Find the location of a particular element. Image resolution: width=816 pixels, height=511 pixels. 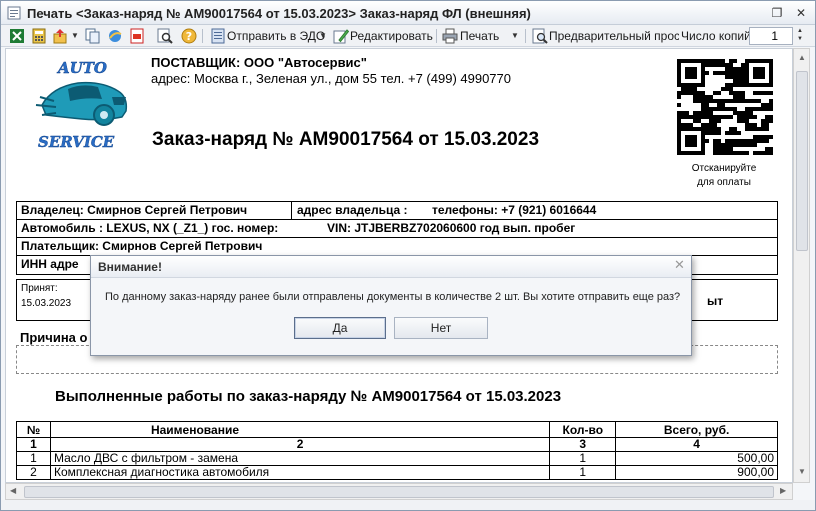

copies-spinner: ▲ ▼ is located at coordinates (800, 36).